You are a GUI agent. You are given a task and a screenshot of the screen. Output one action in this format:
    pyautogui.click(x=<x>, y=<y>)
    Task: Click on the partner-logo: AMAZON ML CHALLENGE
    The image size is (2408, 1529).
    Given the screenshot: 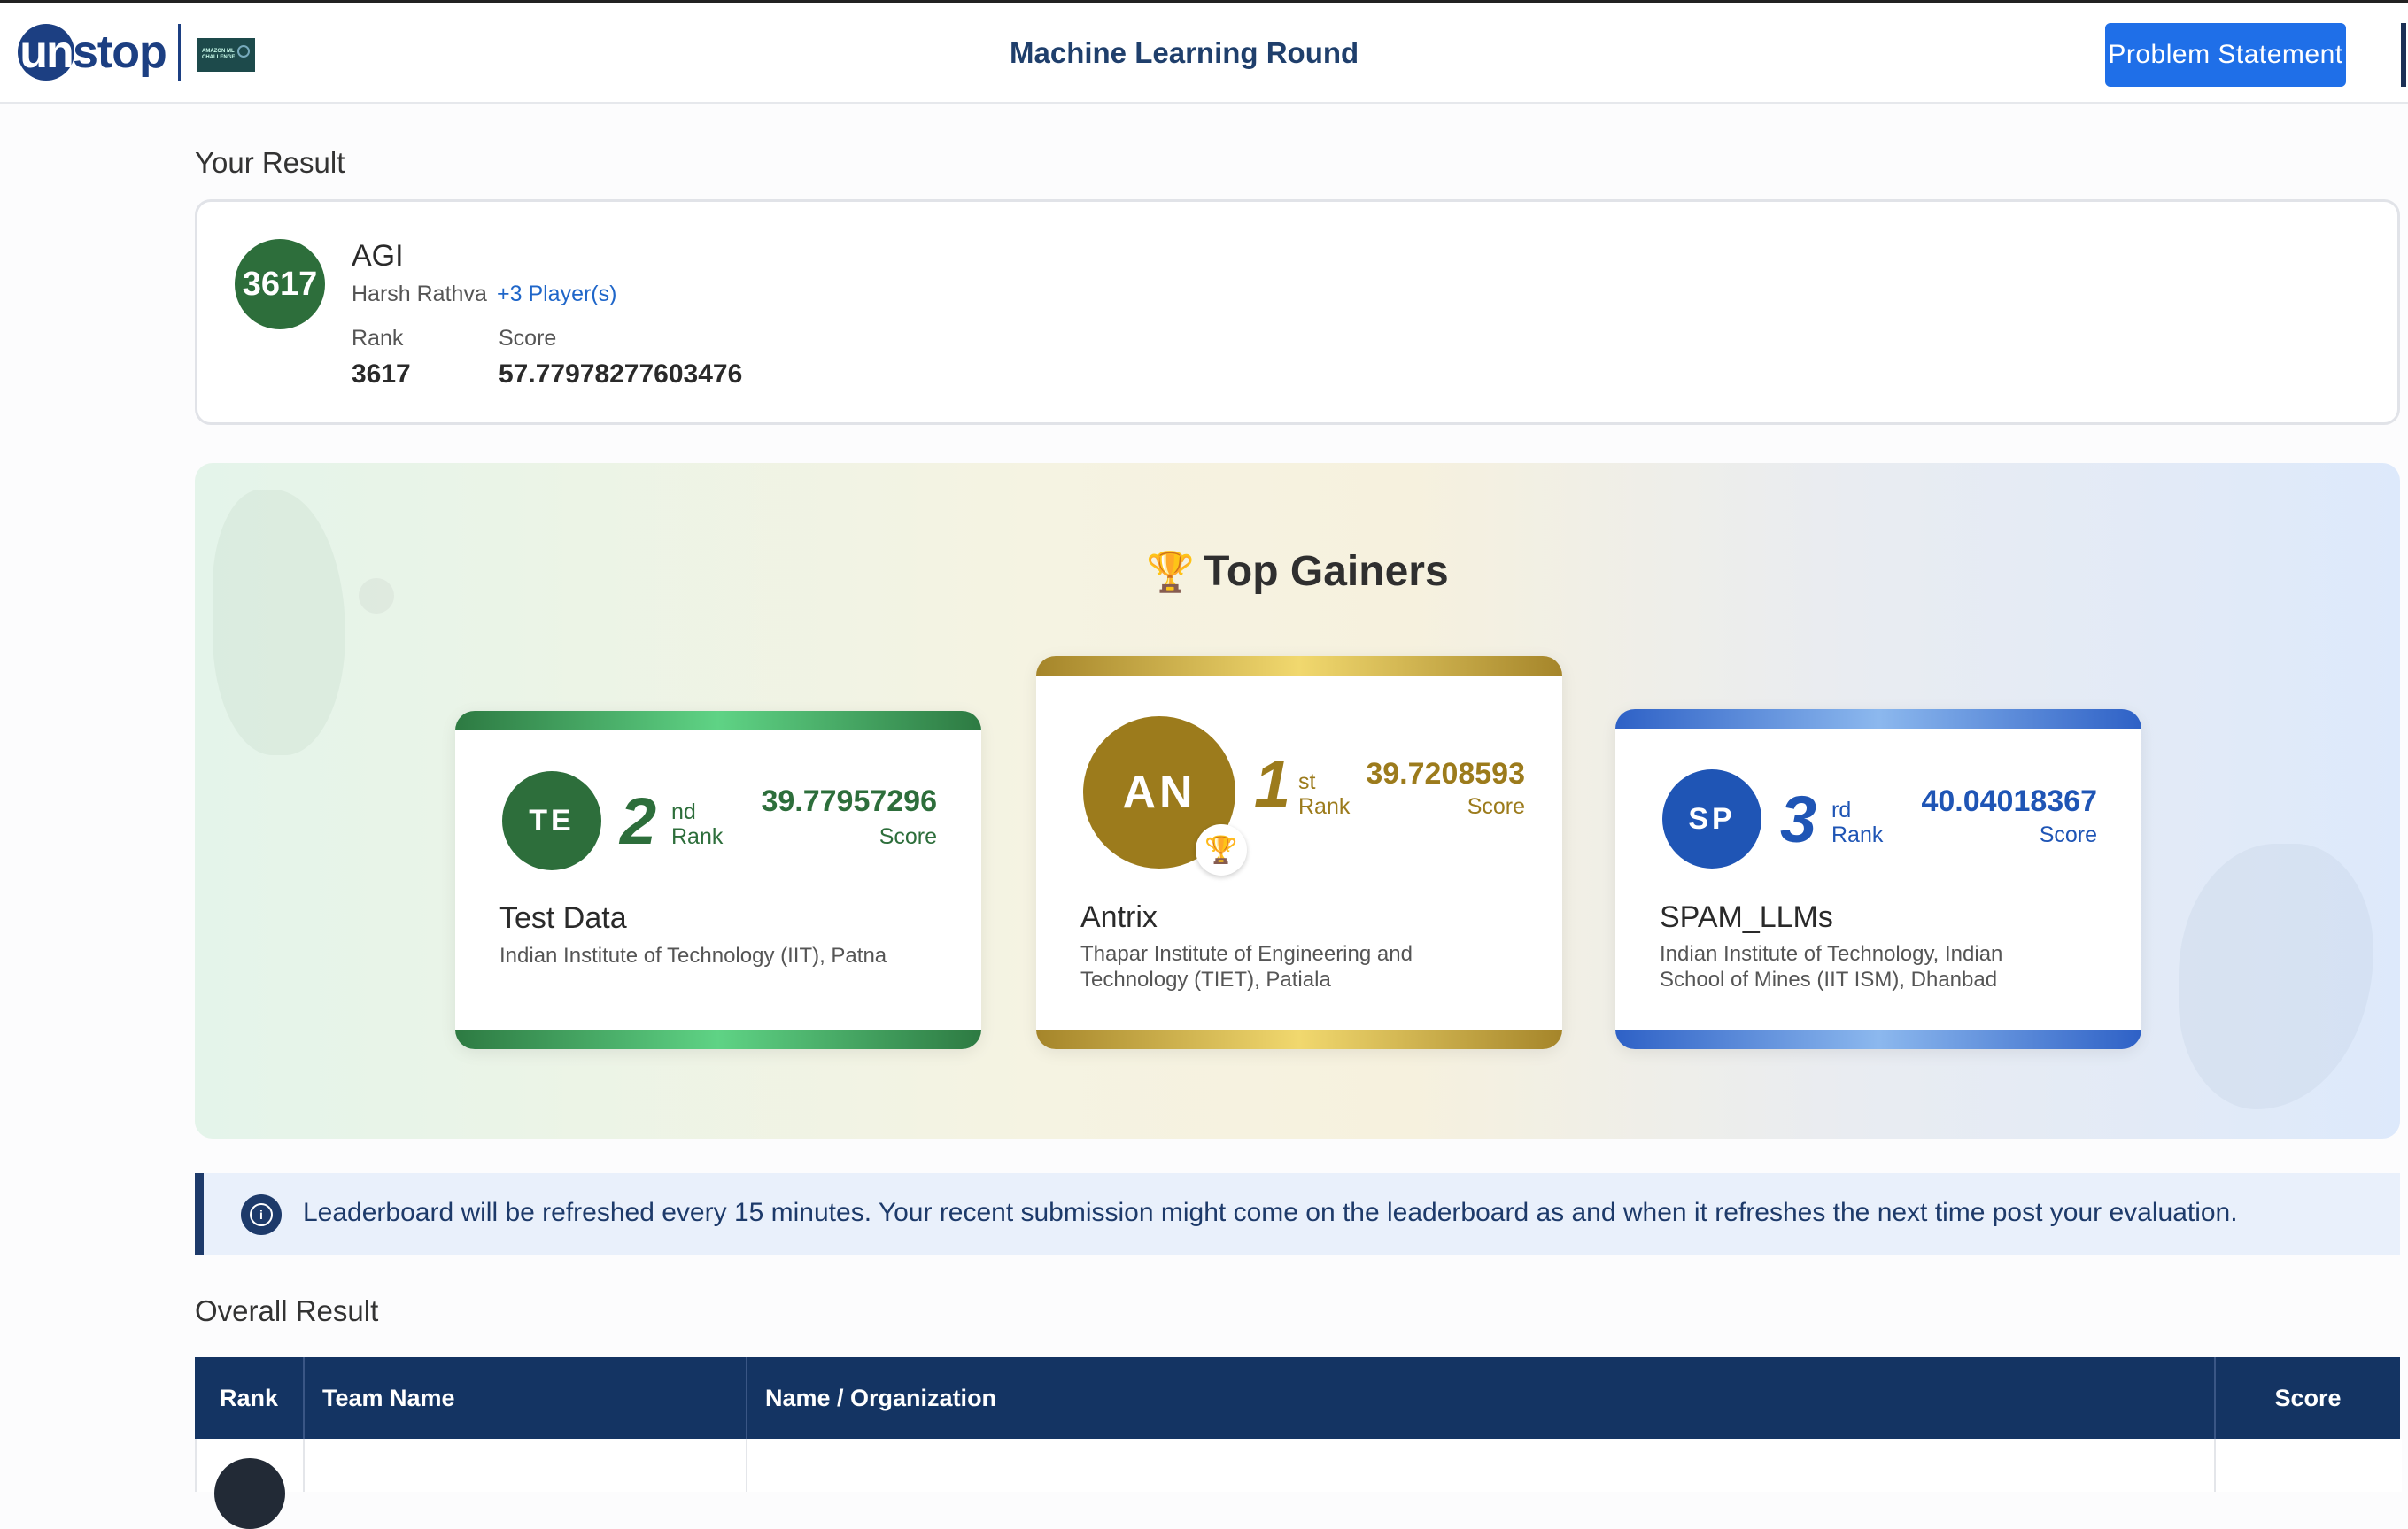 What is the action you would take?
    pyautogui.click(x=226, y=55)
    